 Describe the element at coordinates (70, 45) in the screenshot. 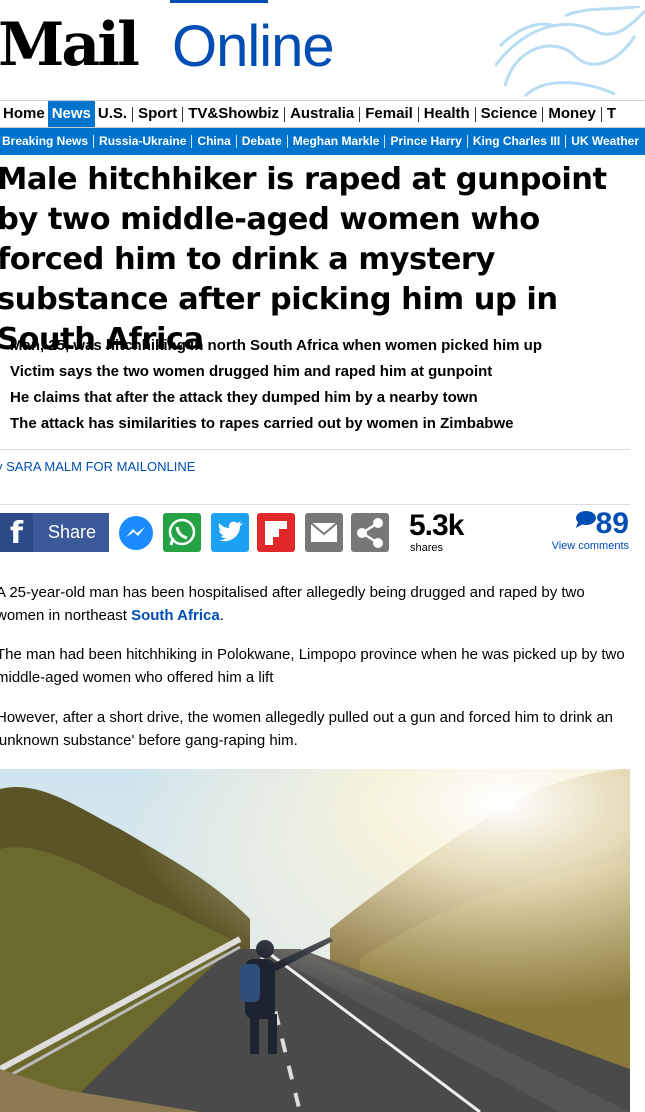

I see `logo-mail: Mail` at that location.